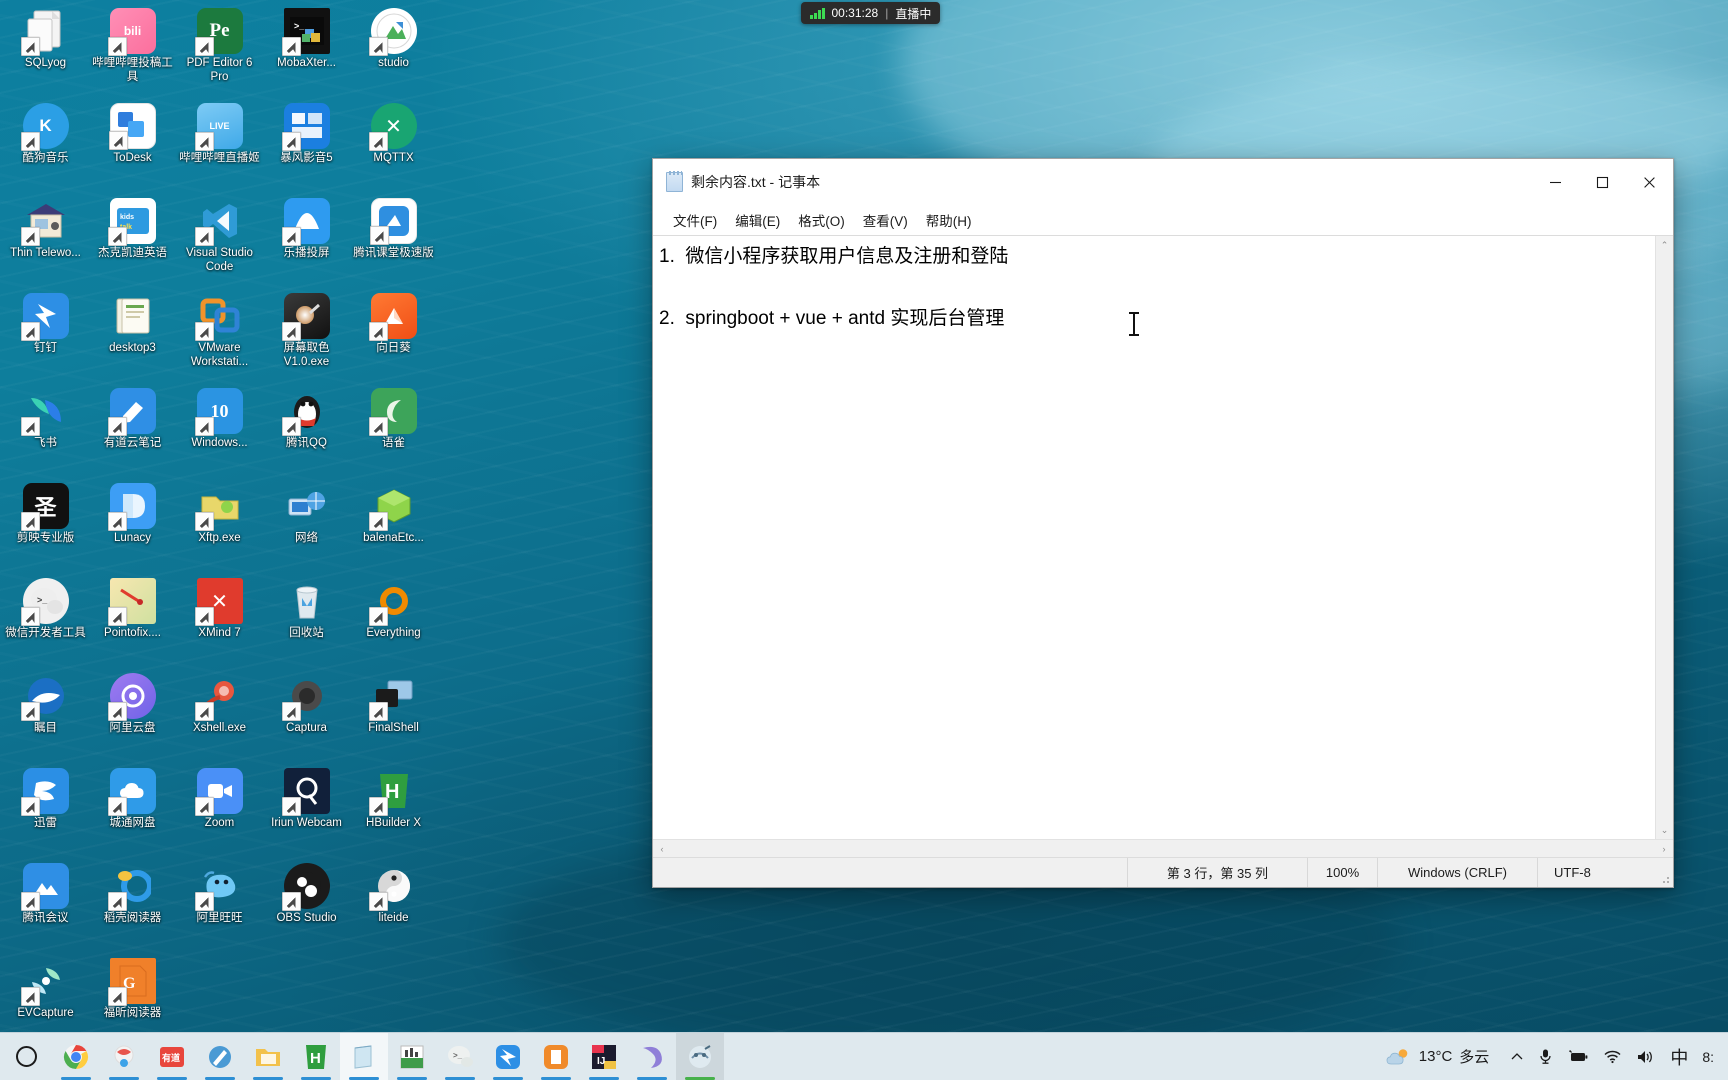 The width and height of the screenshot is (1728, 1080). Describe the element at coordinates (1545, 1056) in the screenshot. I see `microphone-tray-button` at that location.